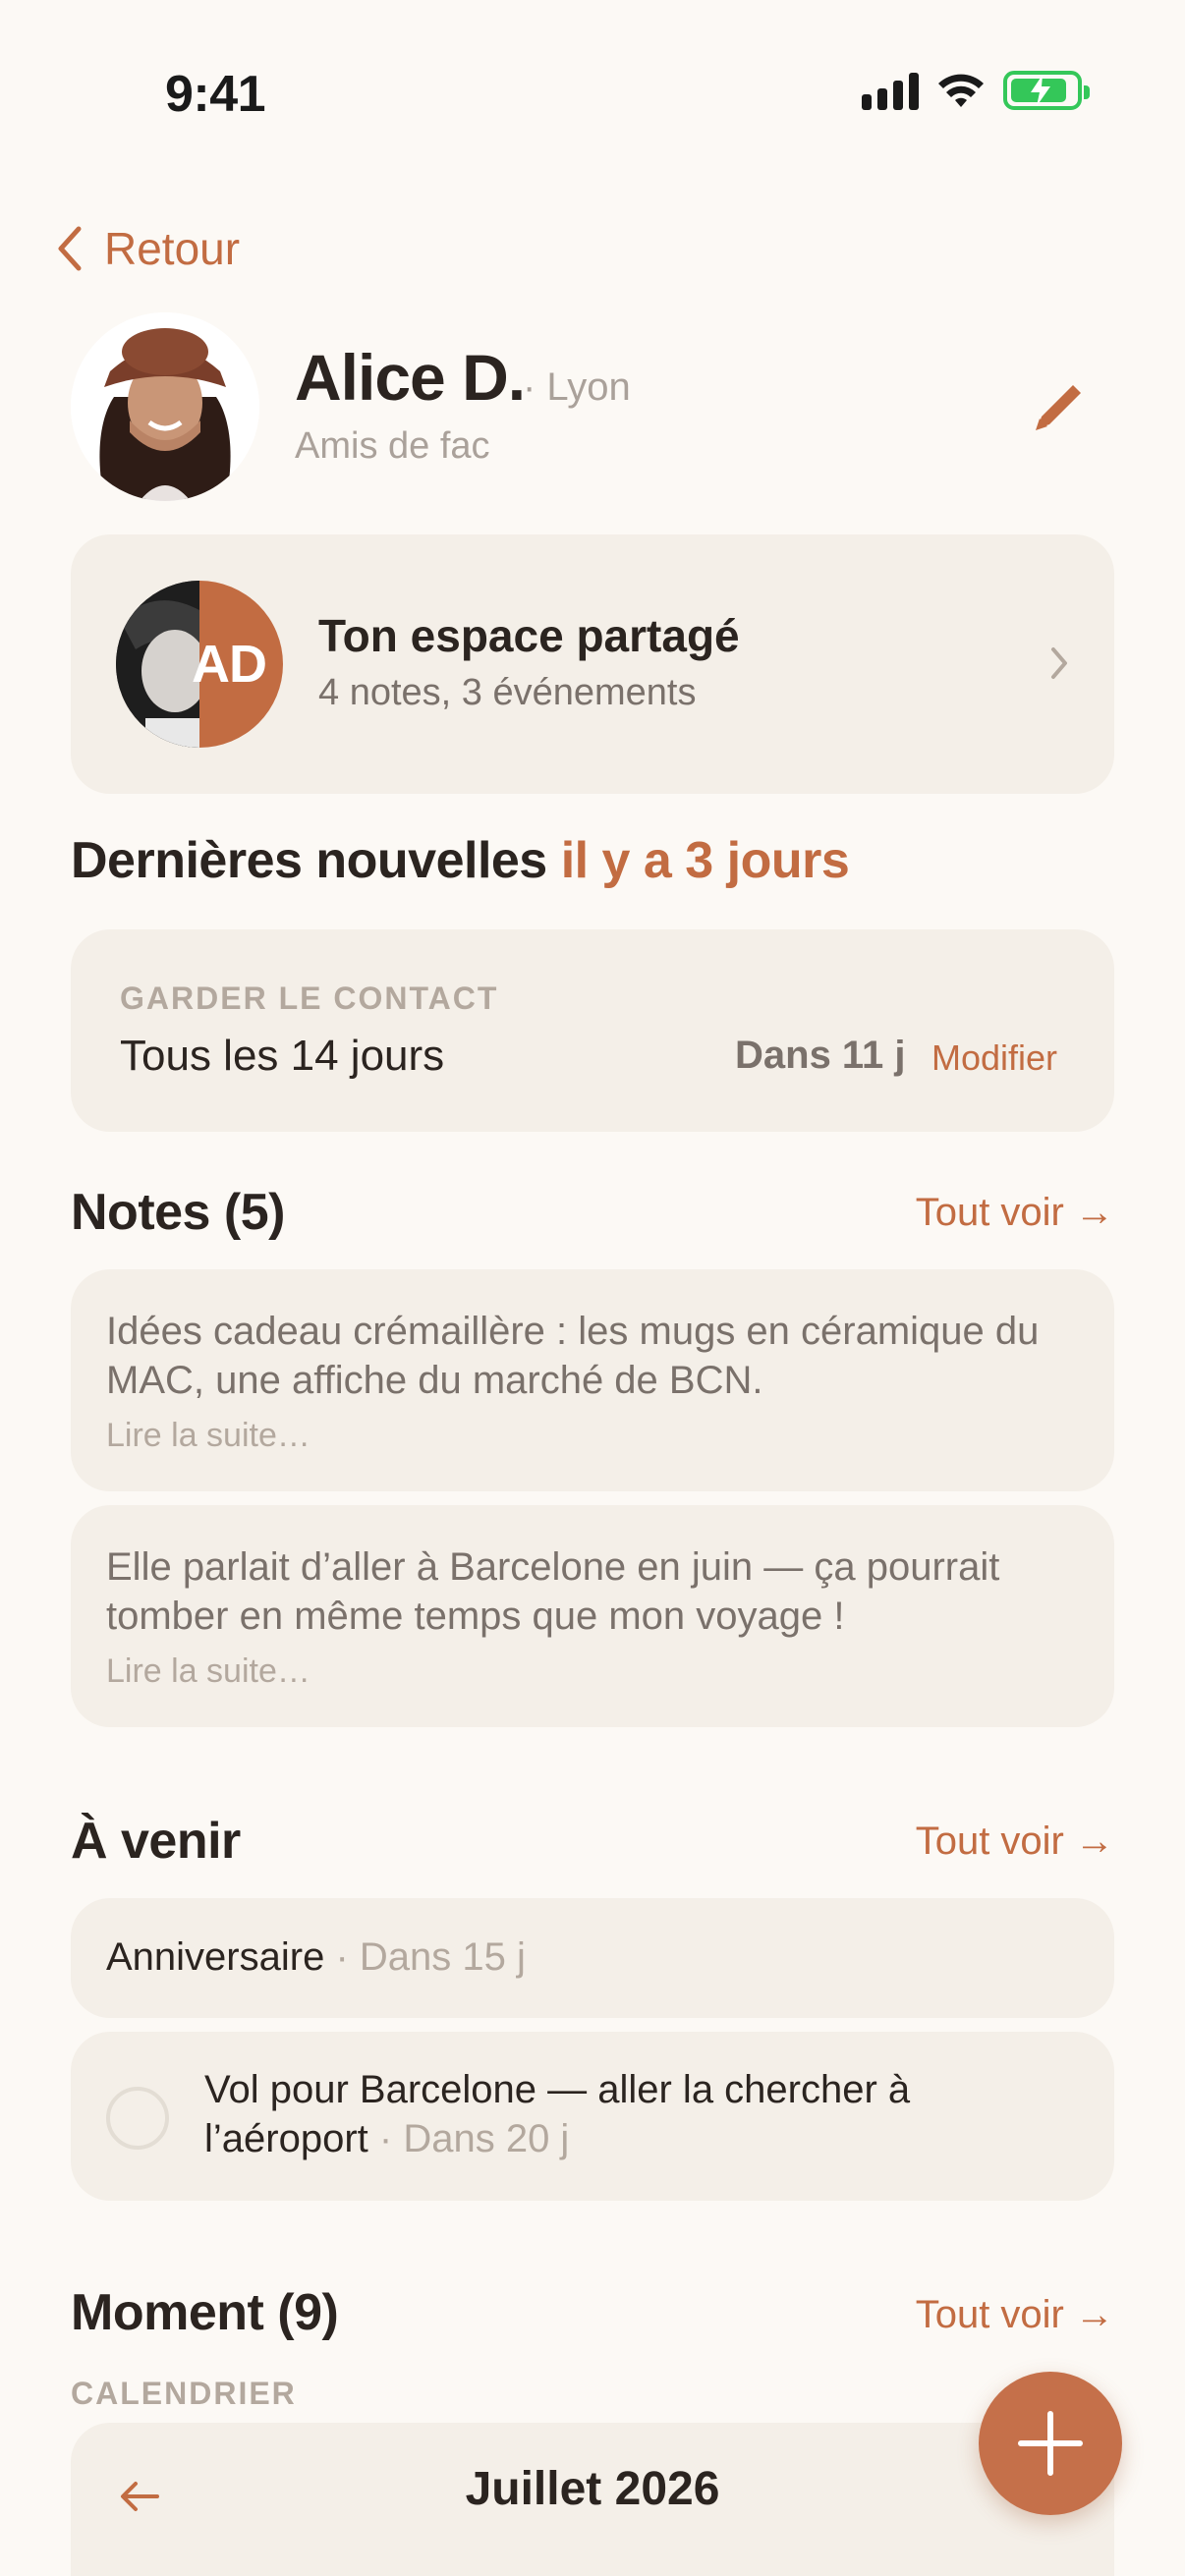 The width and height of the screenshot is (1185, 2576). What do you see at coordinates (994, 1058) in the screenshot?
I see `modify-button: Modifier` at bounding box center [994, 1058].